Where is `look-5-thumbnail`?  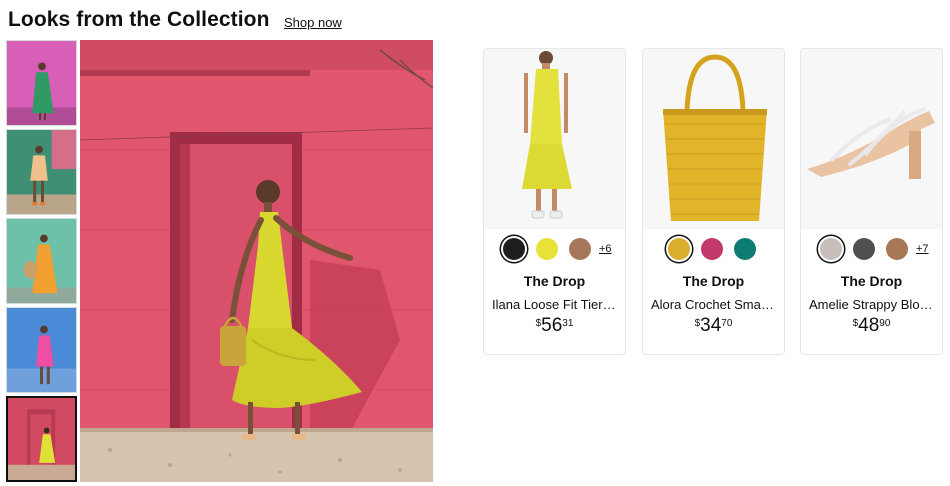 look-5-thumbnail is located at coordinates (41, 439).